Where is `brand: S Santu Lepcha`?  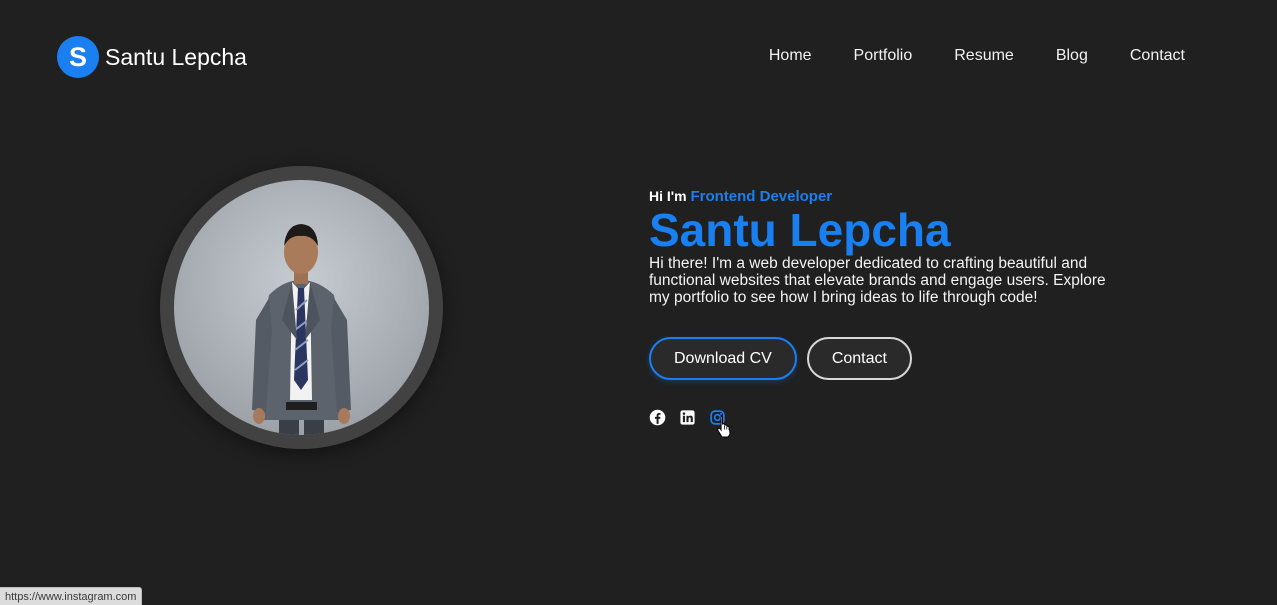
brand: S Santu Lepcha is located at coordinates (152, 57).